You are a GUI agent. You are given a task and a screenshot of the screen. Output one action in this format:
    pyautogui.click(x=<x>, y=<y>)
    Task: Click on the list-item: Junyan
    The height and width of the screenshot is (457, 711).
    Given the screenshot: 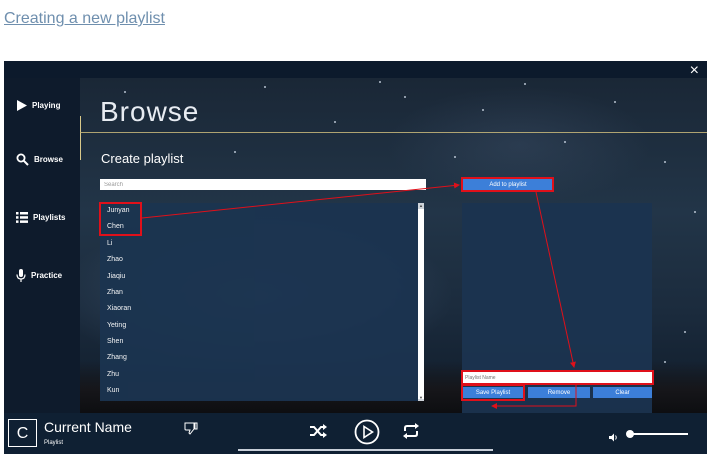 What is the action you would take?
    pyautogui.click(x=118, y=210)
    